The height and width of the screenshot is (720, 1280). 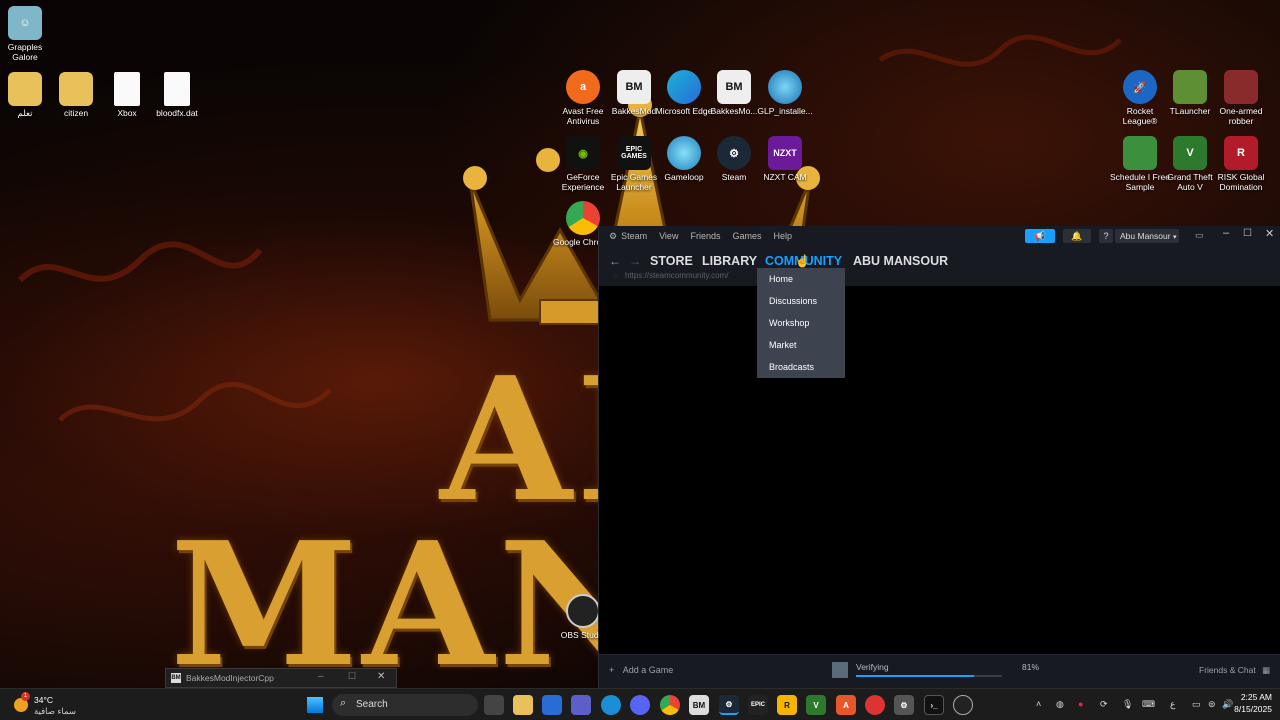 I want to click on installer-icon, so click(x=785, y=87).